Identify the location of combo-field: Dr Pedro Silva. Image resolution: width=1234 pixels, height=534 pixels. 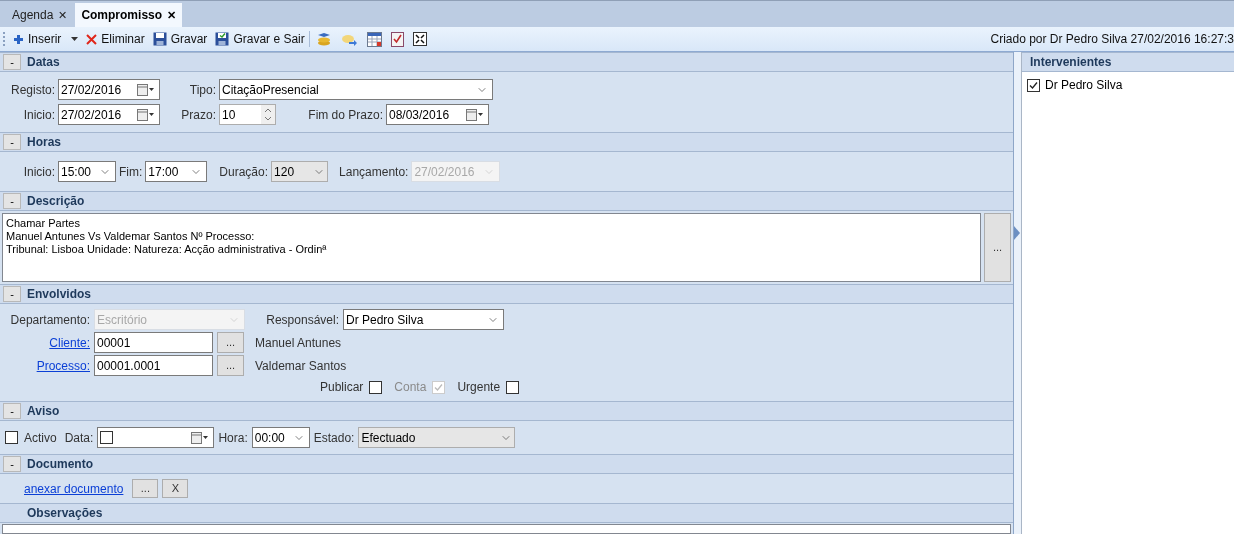
(423, 319).